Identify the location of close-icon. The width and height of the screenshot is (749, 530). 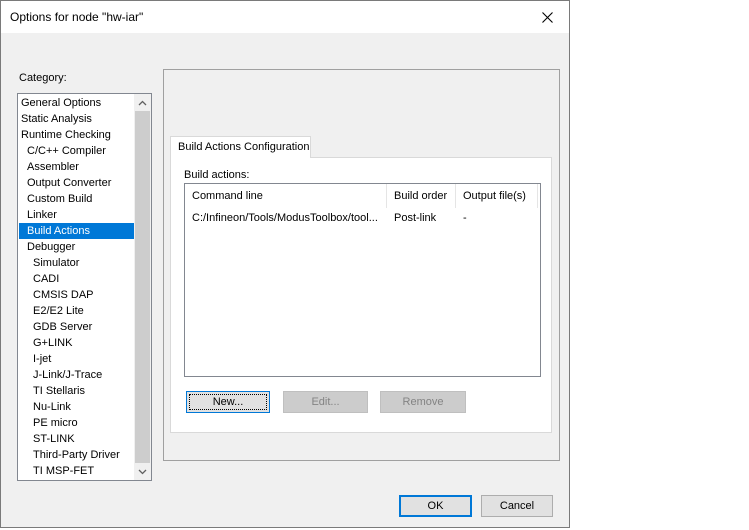
(547, 17).